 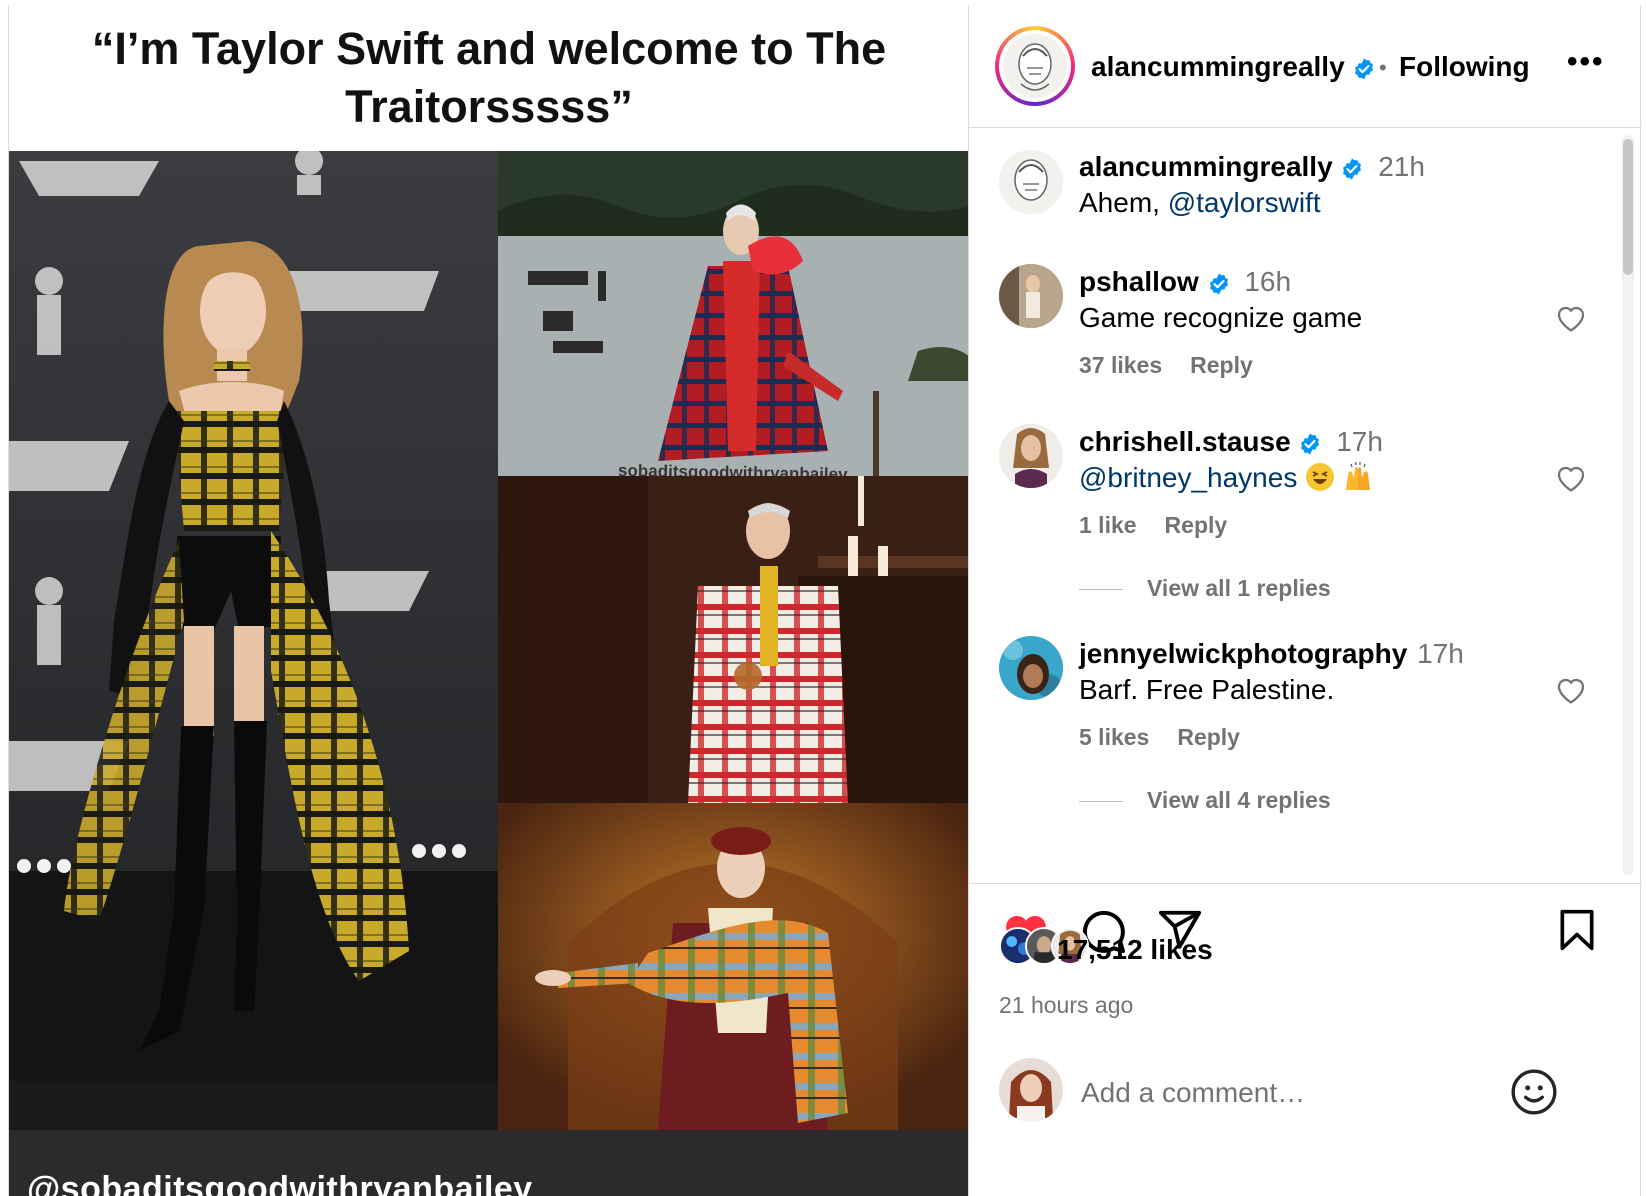 What do you see at coordinates (1108, 525) in the screenshot?
I see `comment-like-count: 1 like` at bounding box center [1108, 525].